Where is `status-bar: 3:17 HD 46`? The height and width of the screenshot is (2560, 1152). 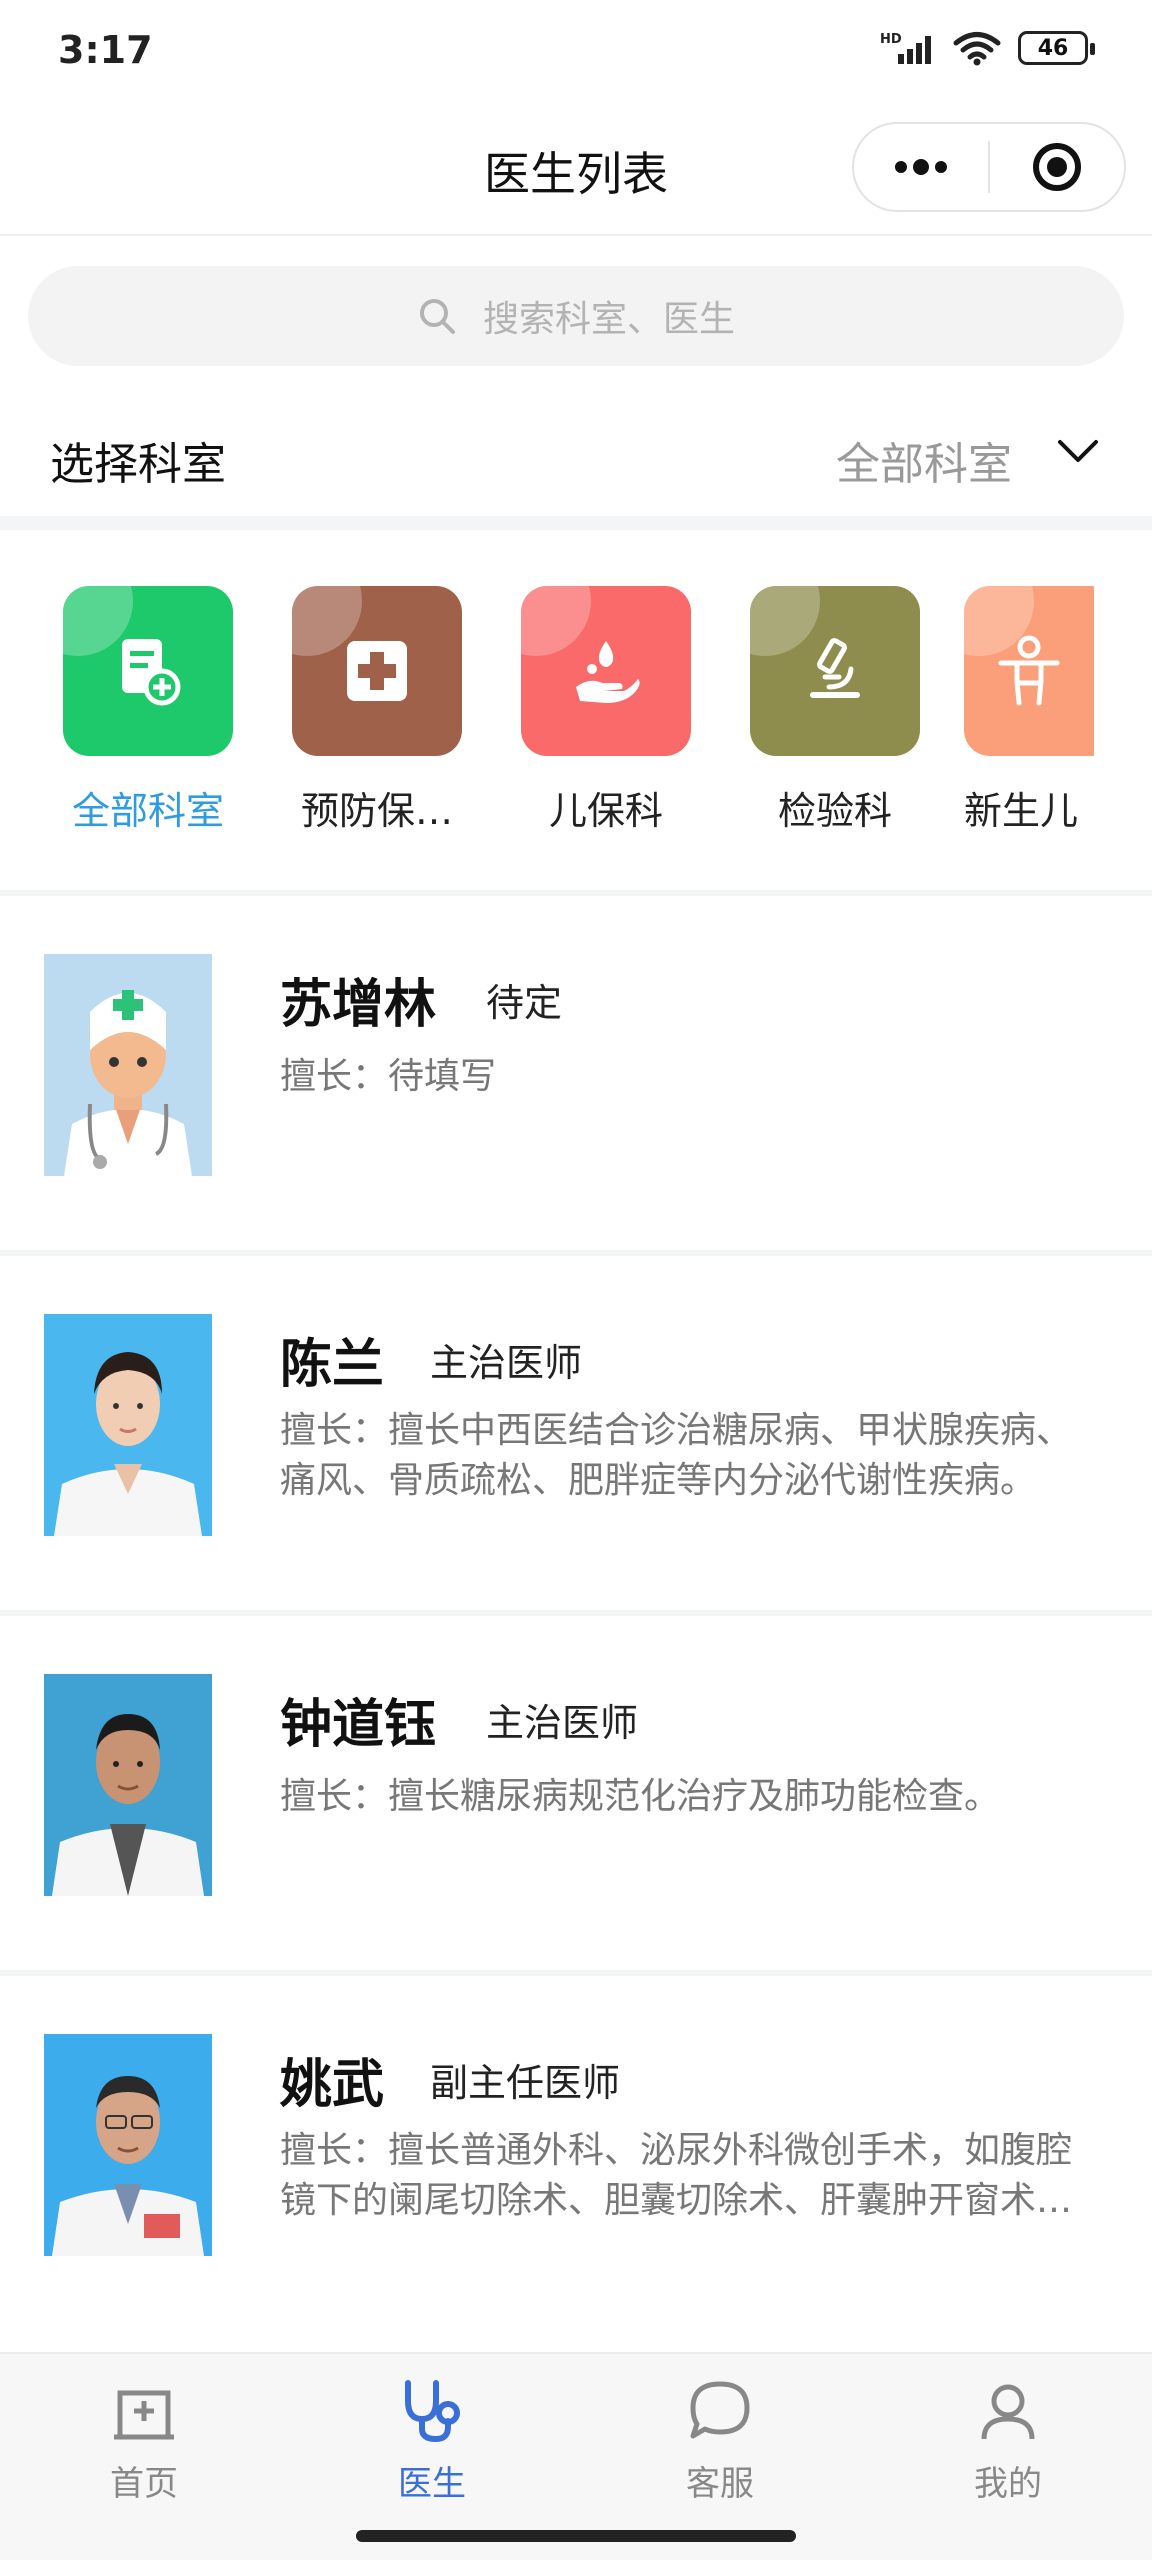
status-bar: 3:17 HD 46 is located at coordinates (576, 55).